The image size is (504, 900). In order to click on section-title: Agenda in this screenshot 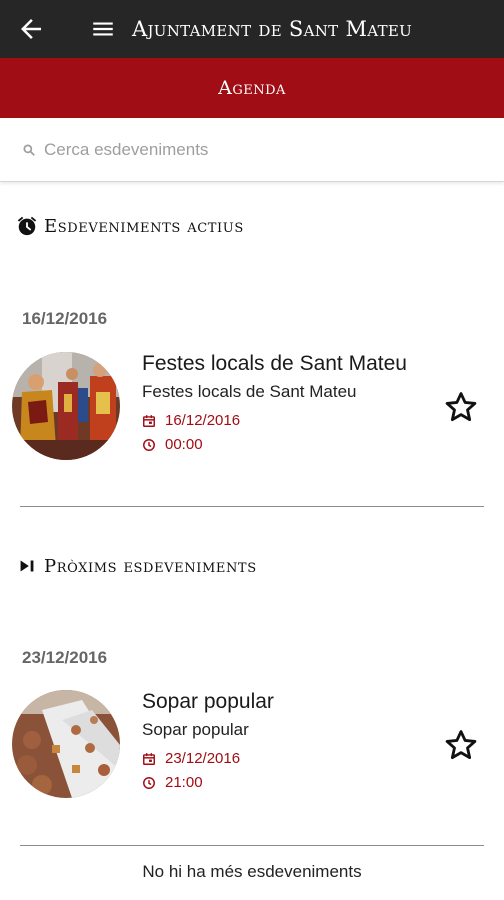, I will do `click(252, 88)`.